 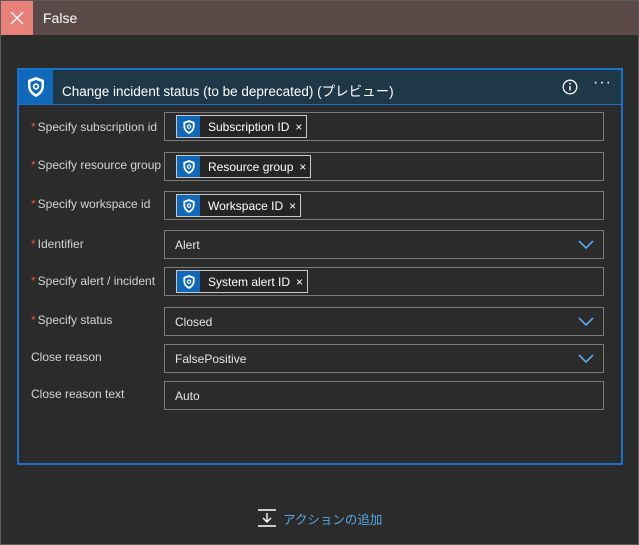 I want to click on more-options-icon: ···, so click(x=602, y=83).